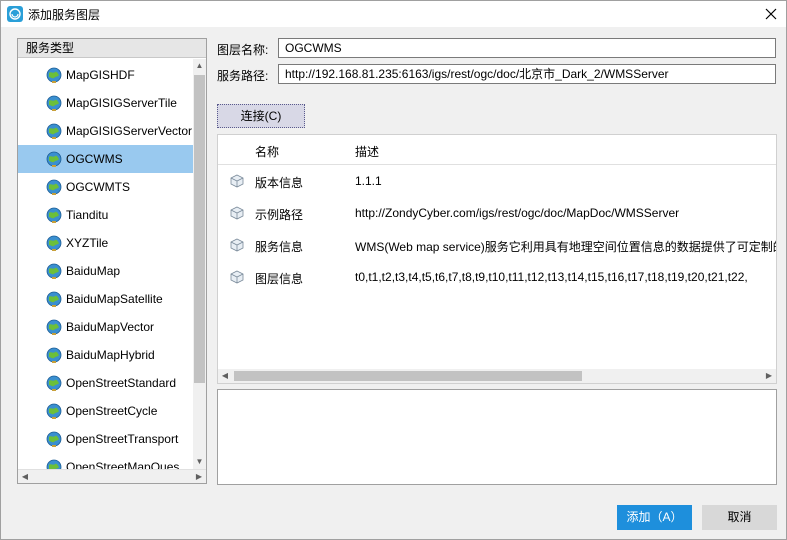  I want to click on list-item: OpenStreetTransport, so click(105, 439).